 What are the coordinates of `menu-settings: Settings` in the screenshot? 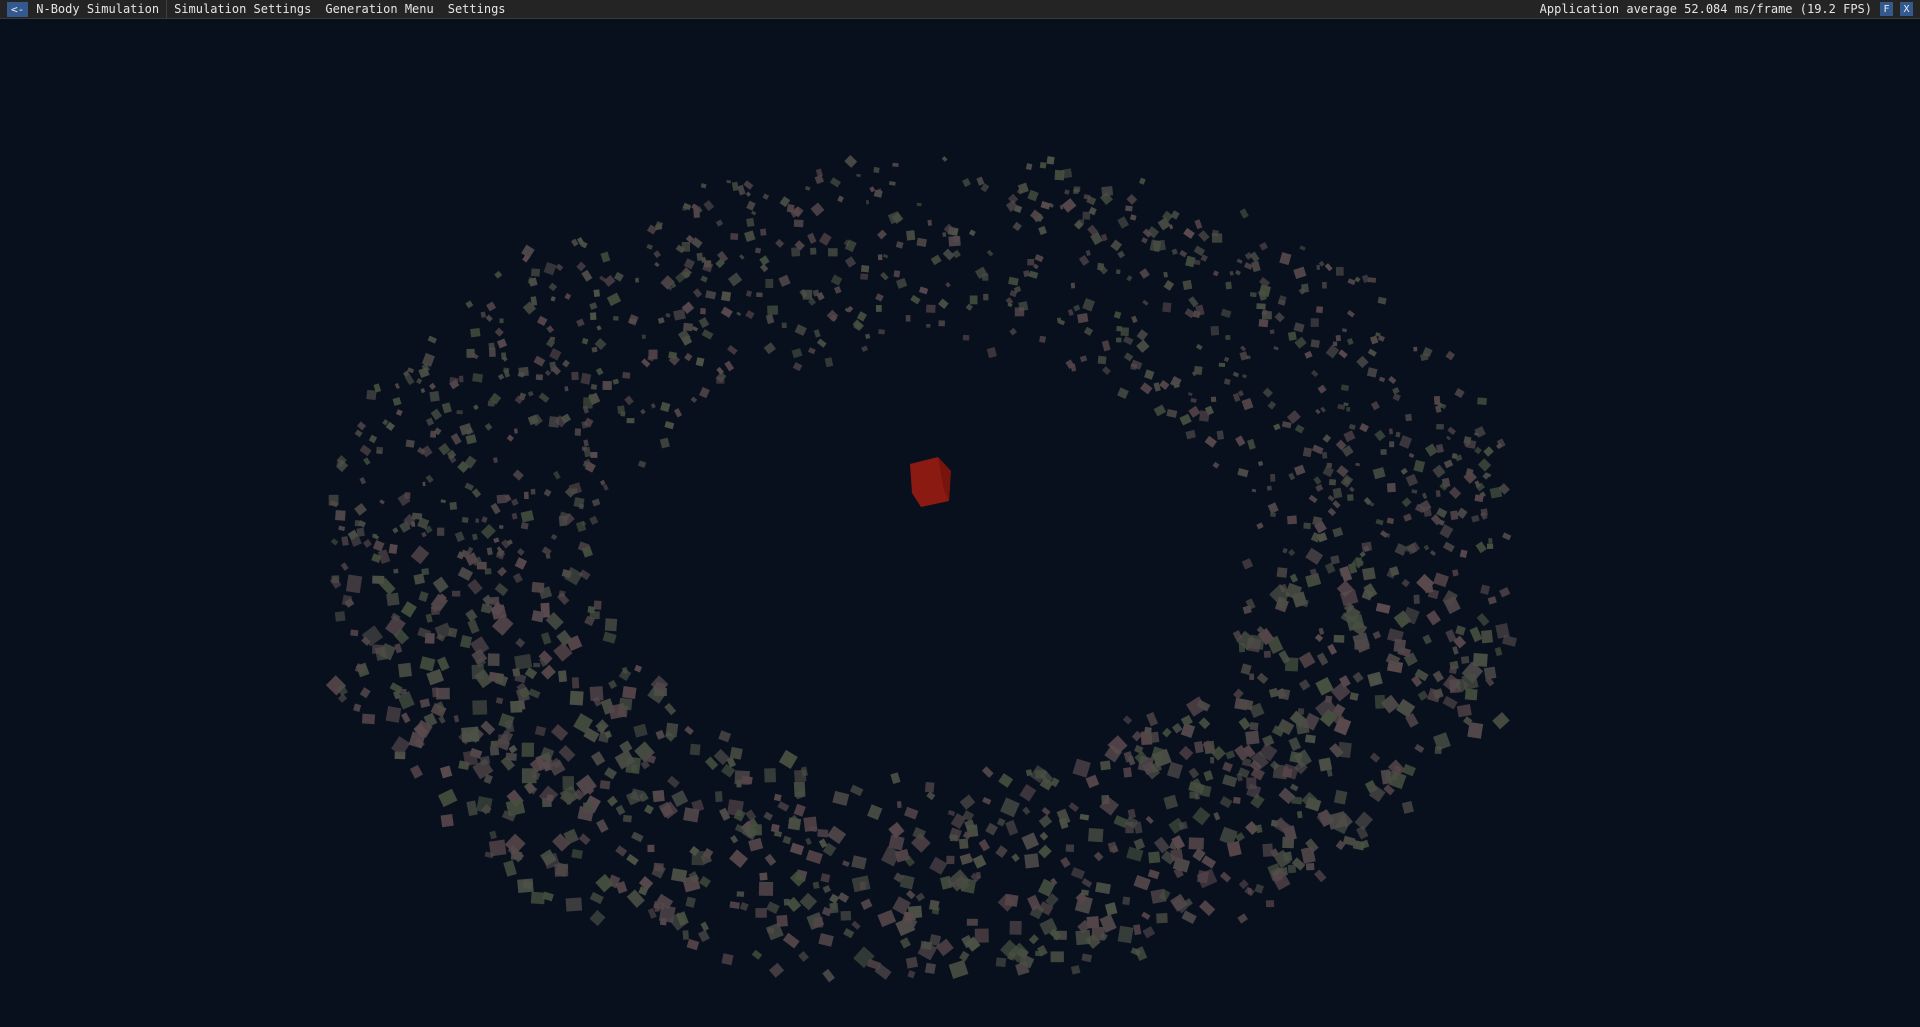 It's located at (477, 9).